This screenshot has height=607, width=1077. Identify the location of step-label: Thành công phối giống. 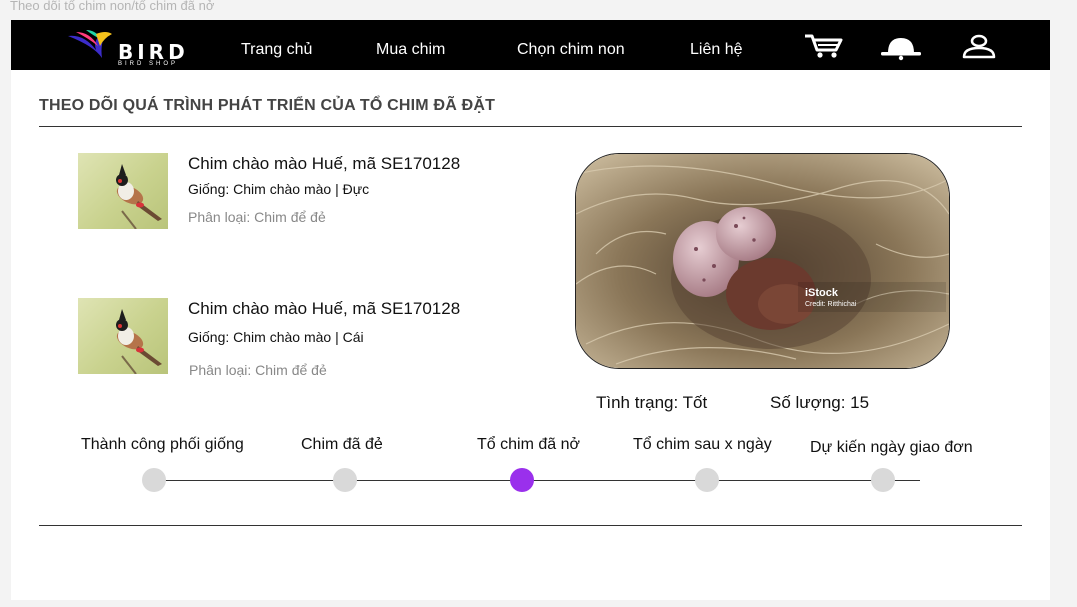
(162, 444).